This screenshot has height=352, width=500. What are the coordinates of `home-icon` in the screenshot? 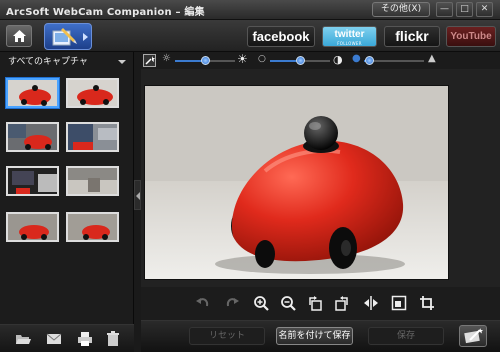 It's located at (19, 36).